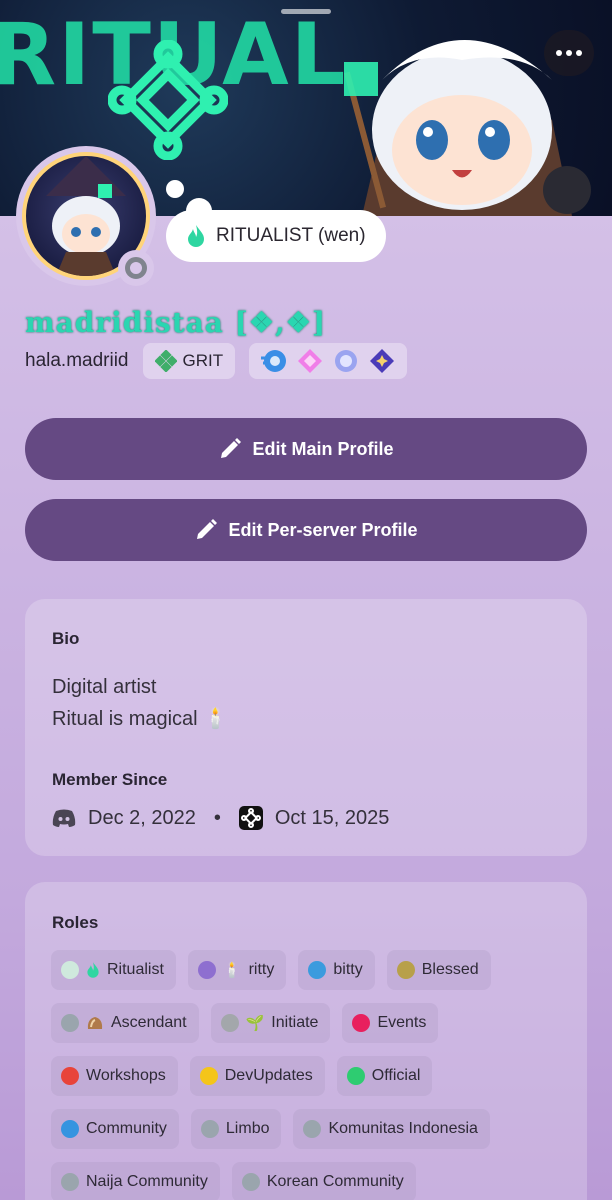 This screenshot has width=612, height=1200. What do you see at coordinates (250, 818) in the screenshot?
I see `server-icon` at bounding box center [250, 818].